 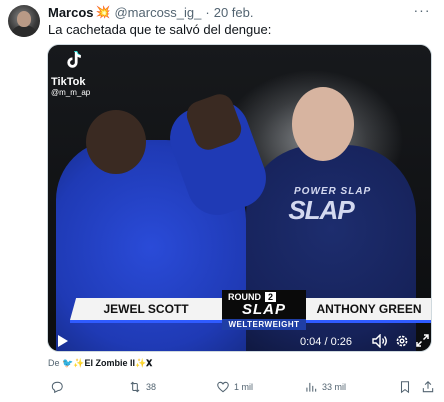 What do you see at coordinates (71, 92) in the screenshot?
I see `tiktok-username: @m_m_ap` at bounding box center [71, 92].